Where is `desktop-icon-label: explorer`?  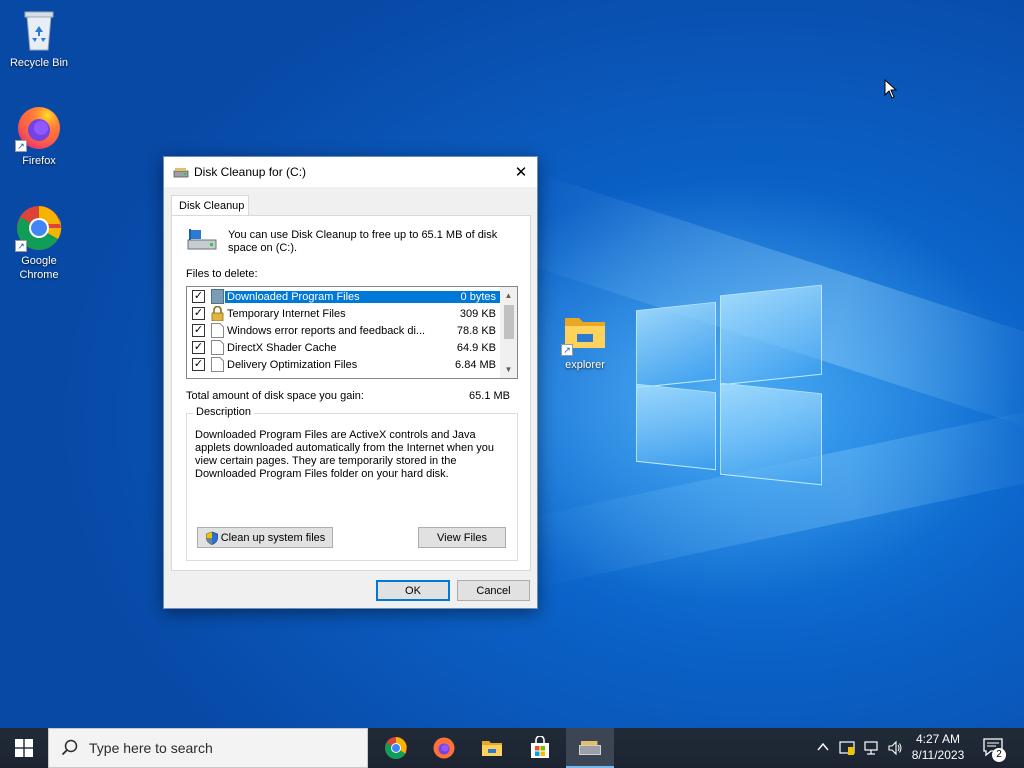
desktop-icon-label: explorer is located at coordinates (585, 365).